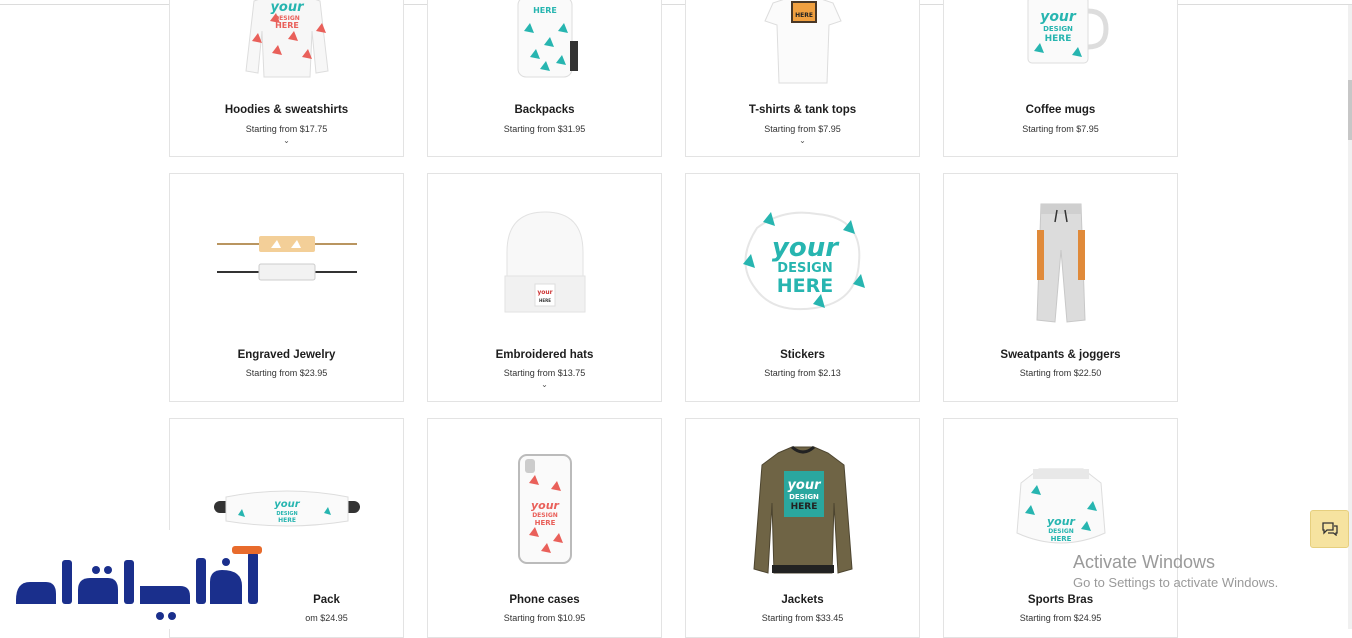  I want to click on backpack-image: HERE, so click(544, 40).